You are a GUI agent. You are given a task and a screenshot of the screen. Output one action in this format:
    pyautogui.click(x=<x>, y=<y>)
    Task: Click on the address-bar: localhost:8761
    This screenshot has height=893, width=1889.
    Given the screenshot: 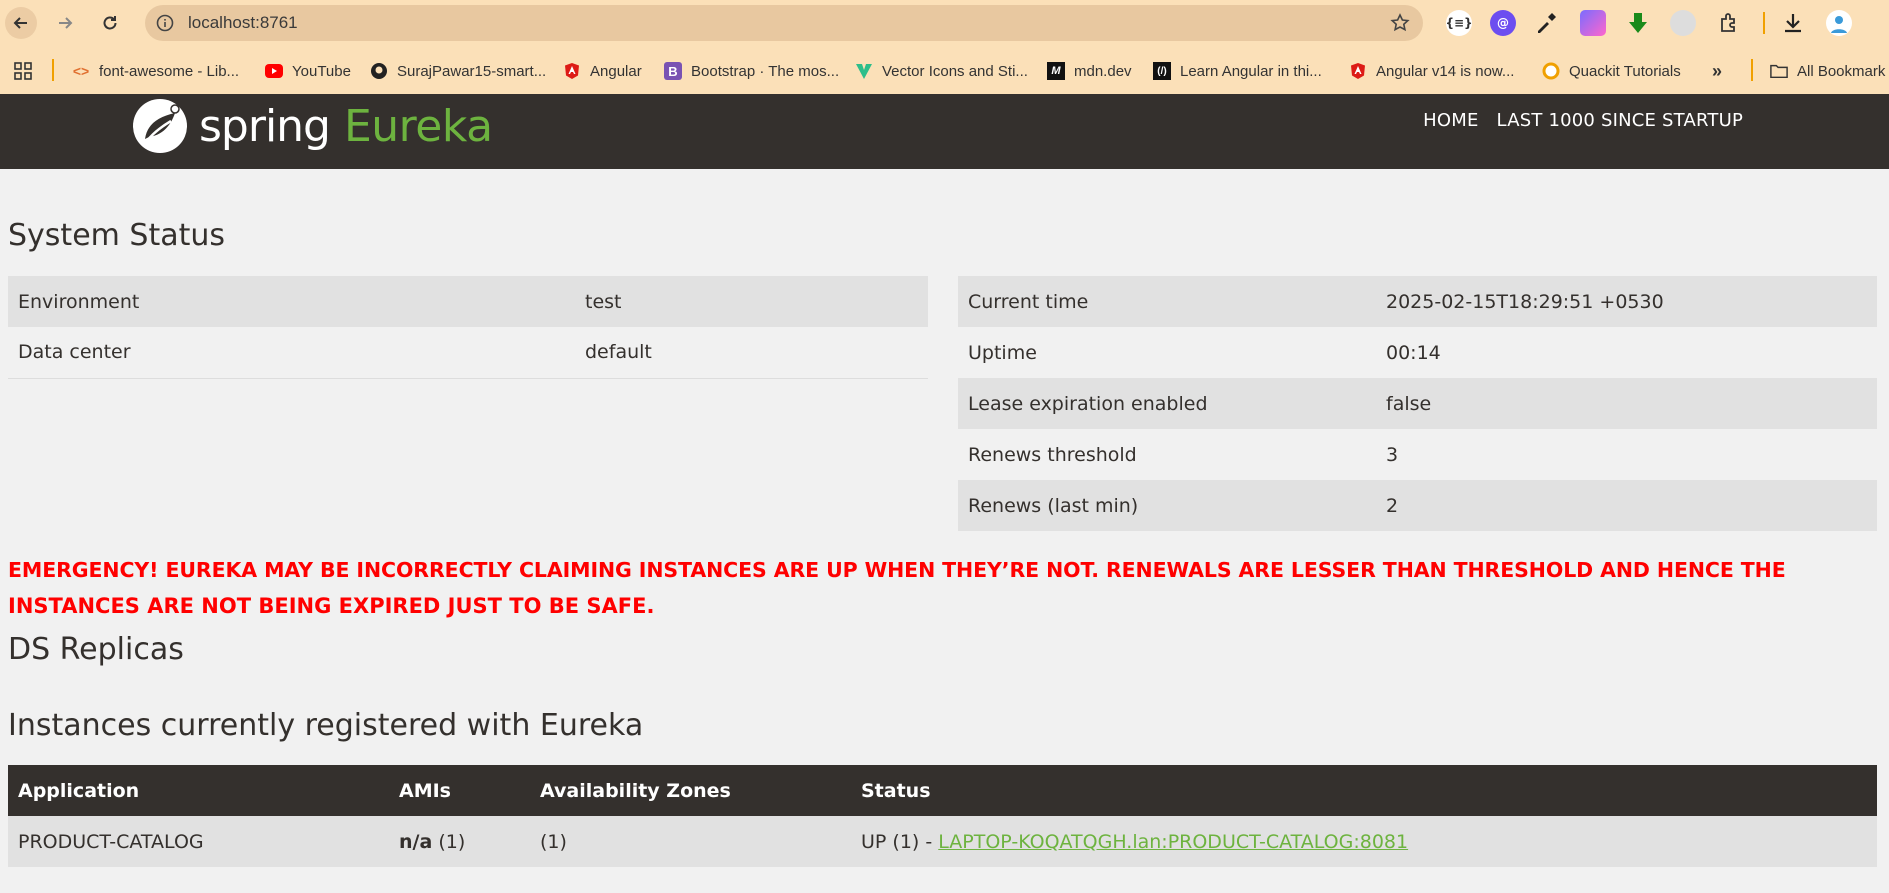 What is the action you would take?
    pyautogui.click(x=784, y=23)
    